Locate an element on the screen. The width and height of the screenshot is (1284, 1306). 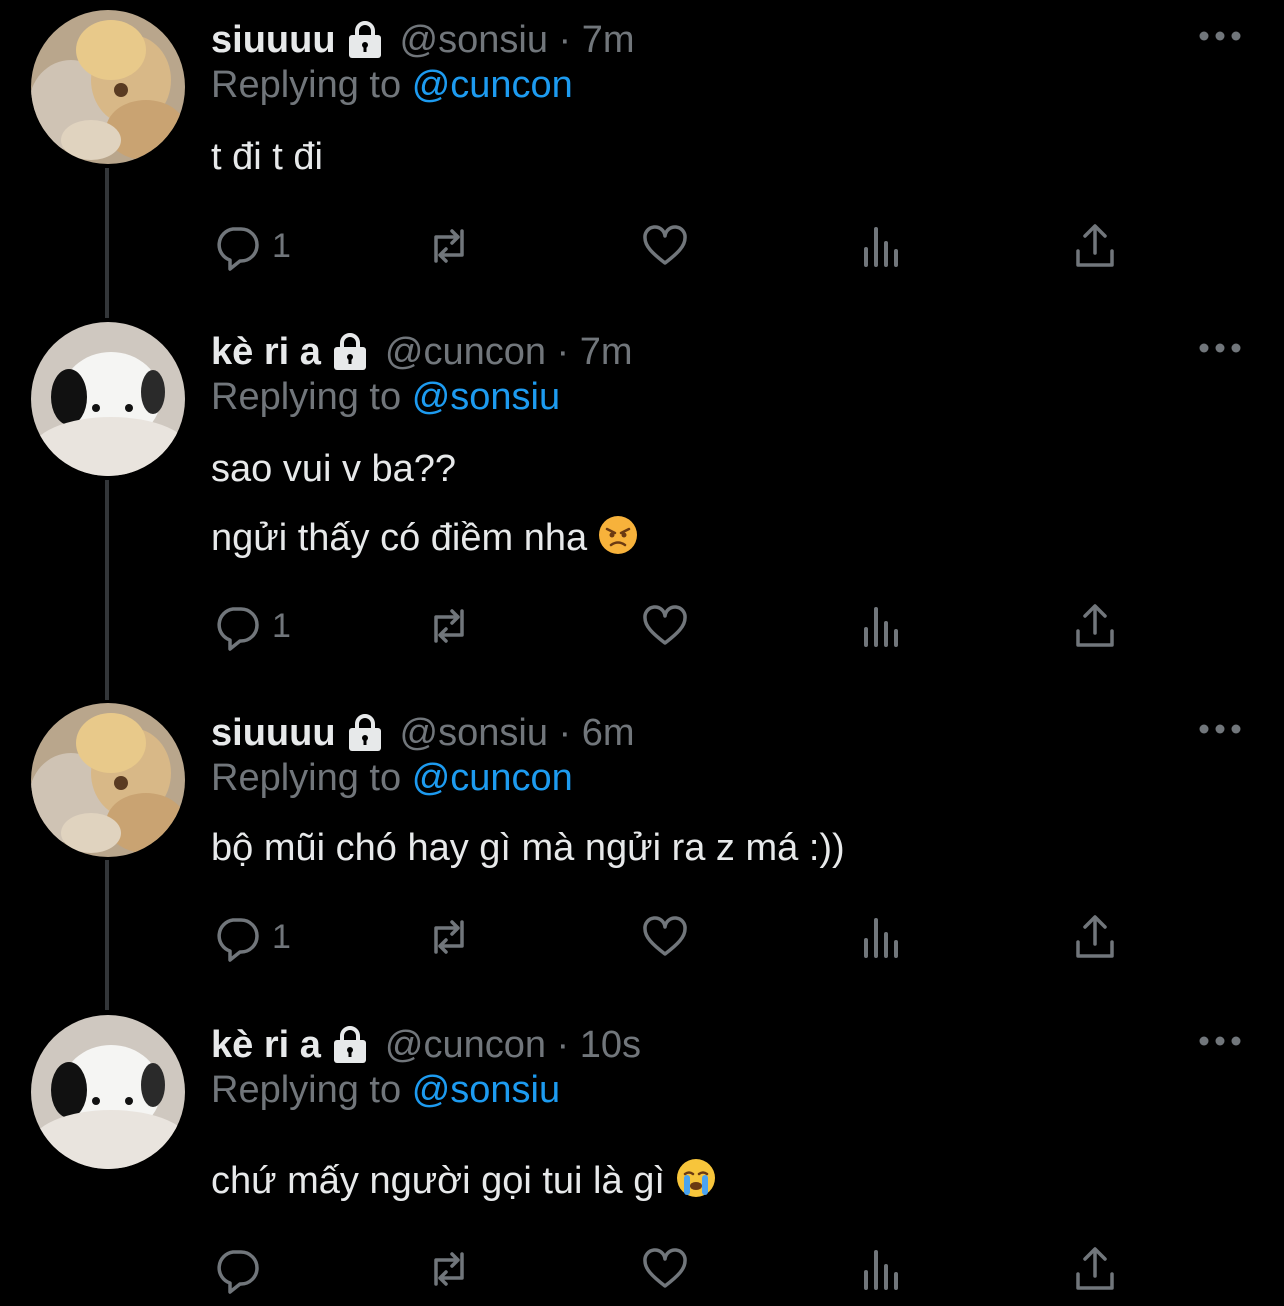
tweet-header: siuuuu @sonsiu · 6m is located at coordinates (423, 733).